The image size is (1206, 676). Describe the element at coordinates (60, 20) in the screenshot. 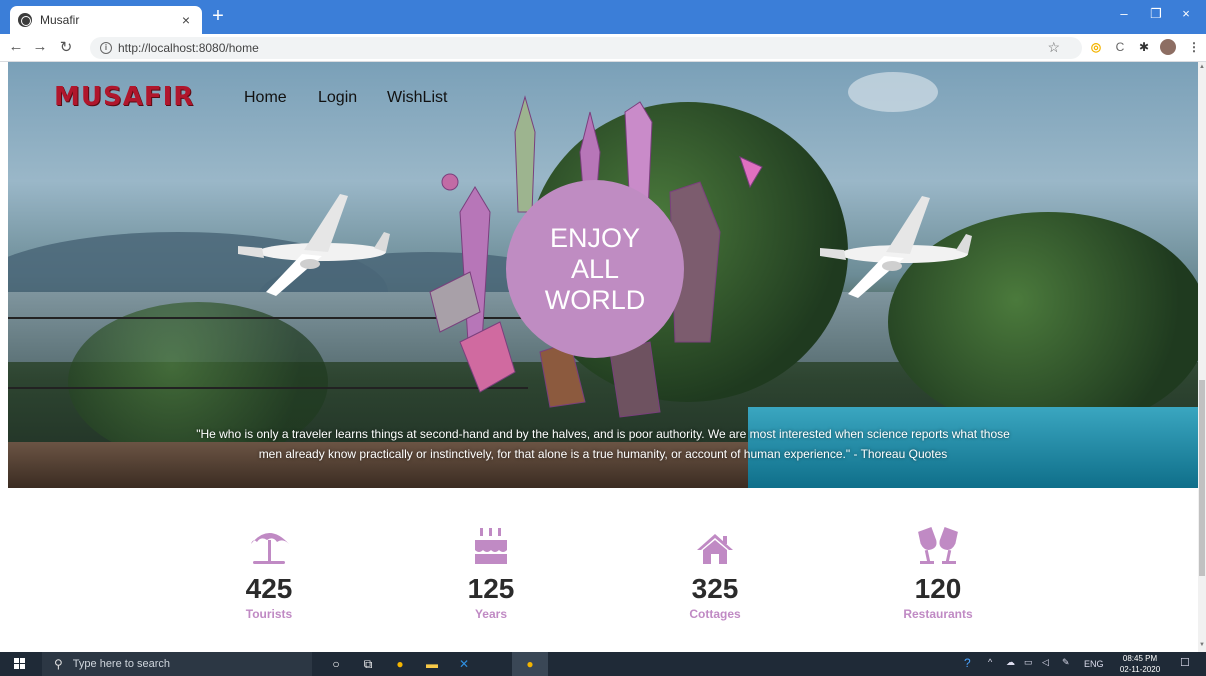

I see `tab-title: Musafir` at that location.